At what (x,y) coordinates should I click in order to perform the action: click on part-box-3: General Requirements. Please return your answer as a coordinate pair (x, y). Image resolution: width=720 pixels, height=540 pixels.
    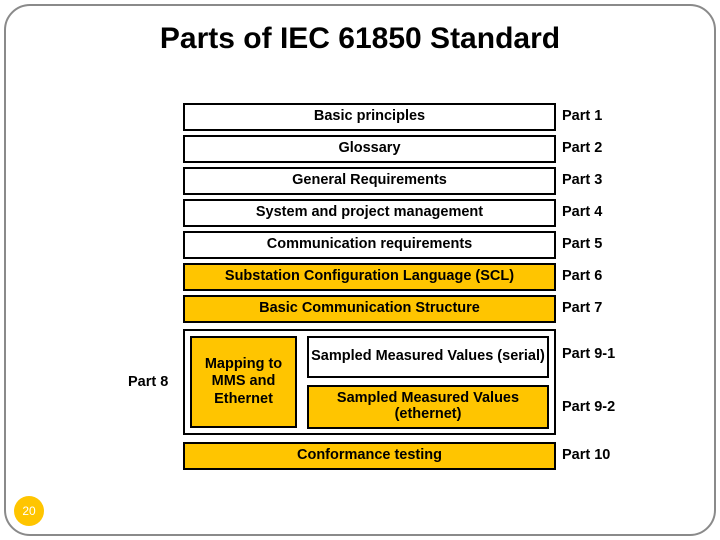
    Looking at the image, I should click on (369, 181).